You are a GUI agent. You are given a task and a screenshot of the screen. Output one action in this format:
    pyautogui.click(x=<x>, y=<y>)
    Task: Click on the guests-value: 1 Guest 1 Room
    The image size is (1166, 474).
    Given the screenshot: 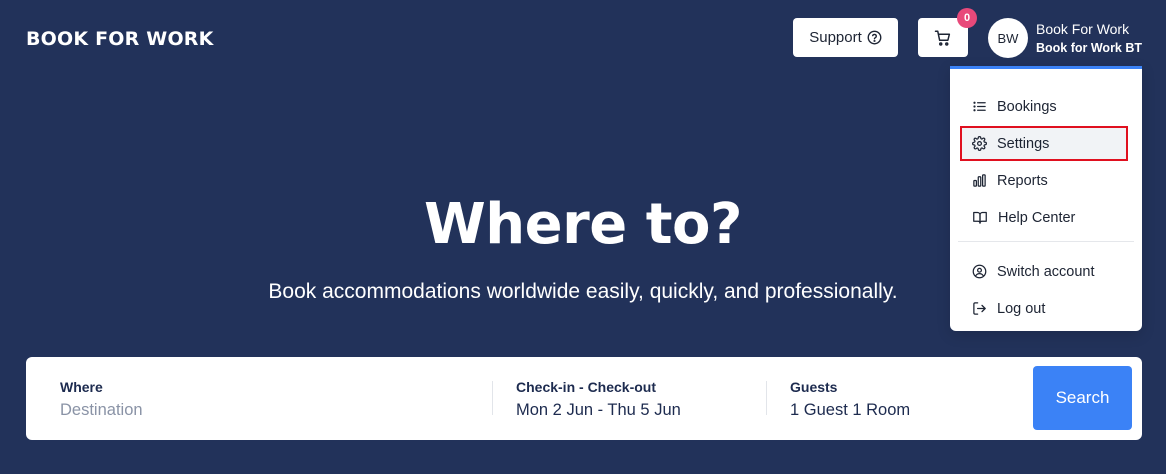 What is the action you would take?
    pyautogui.click(x=850, y=410)
    